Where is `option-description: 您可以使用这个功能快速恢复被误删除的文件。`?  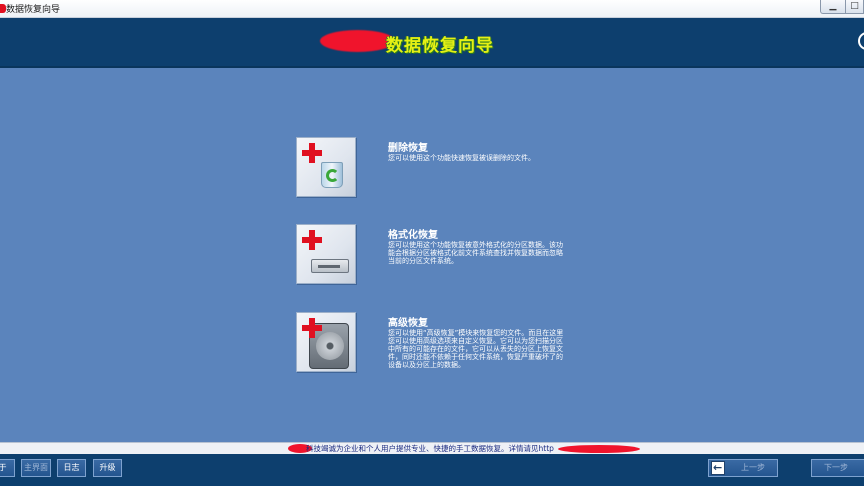
option-description: 您可以使用这个功能快速恢复被误删除的文件。 is located at coordinates (461, 158).